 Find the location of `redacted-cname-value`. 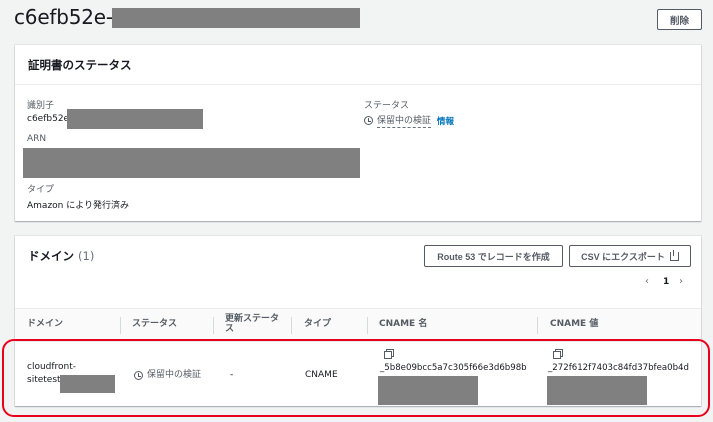

redacted-cname-value is located at coordinates (597, 390).